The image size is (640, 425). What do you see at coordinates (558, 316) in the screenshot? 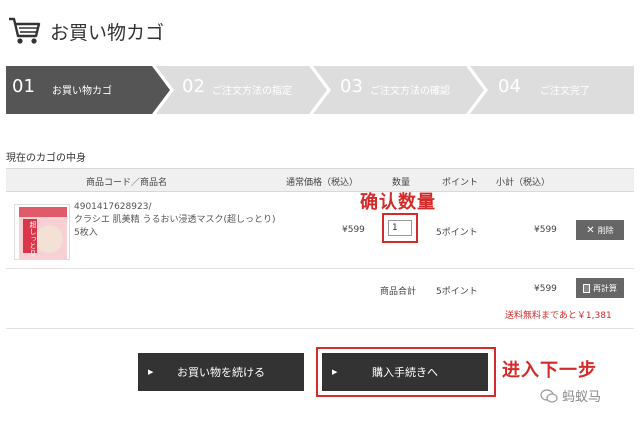
I see `free-shipping-note: 送料無料まであと￥1,381` at bounding box center [558, 316].